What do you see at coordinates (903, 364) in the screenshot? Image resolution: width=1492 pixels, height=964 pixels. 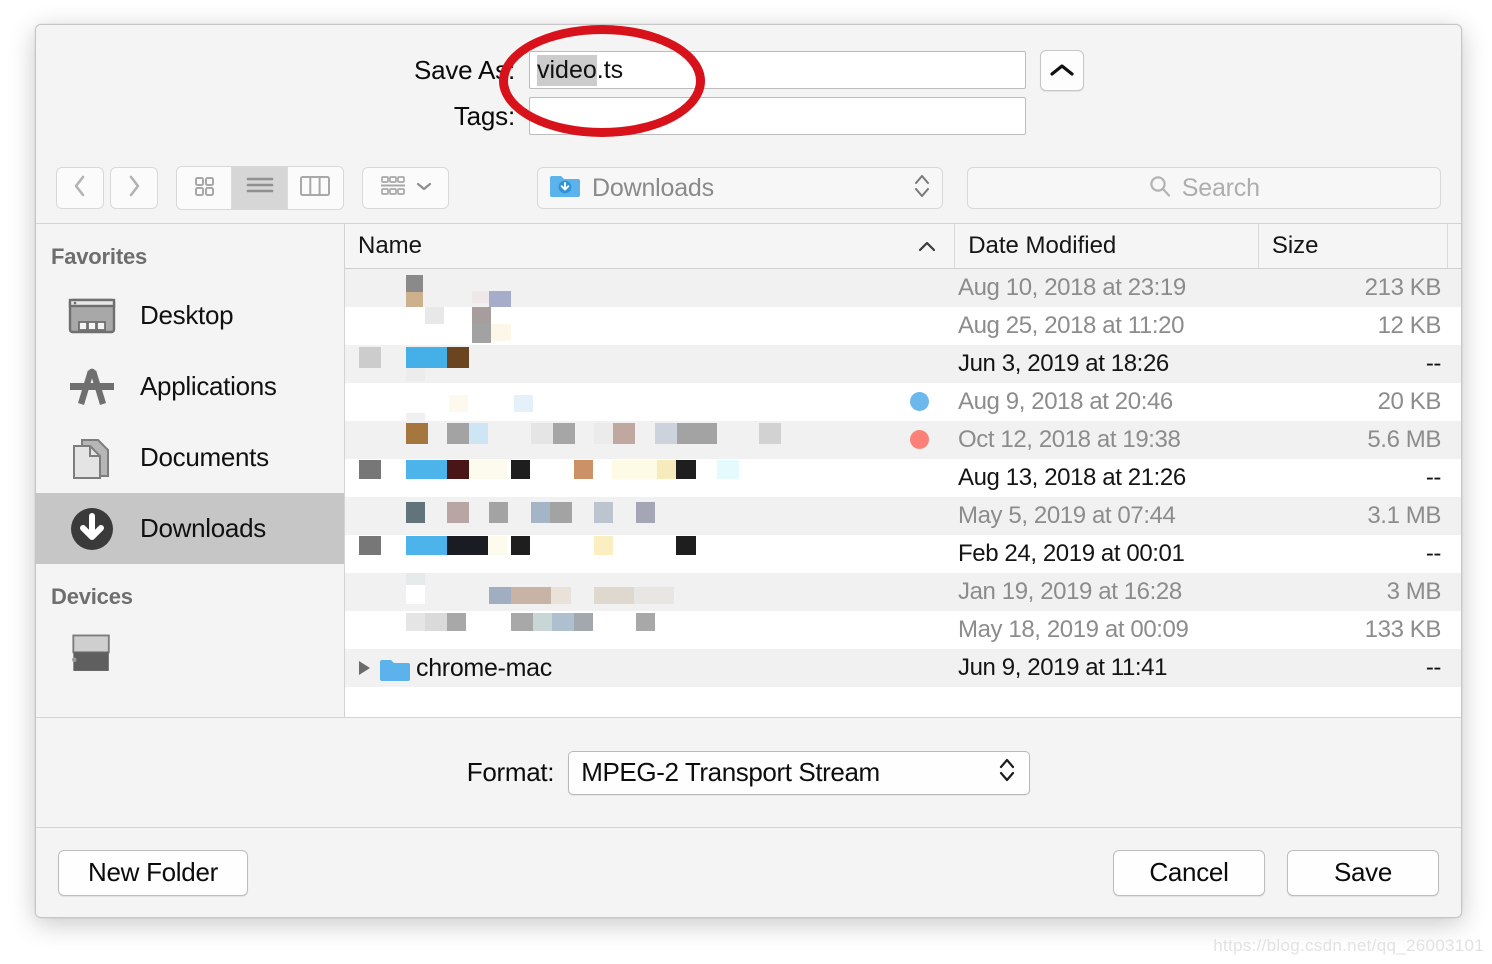 I see `table-row: Jun 3, 2019 at 18:26 --` at bounding box center [903, 364].